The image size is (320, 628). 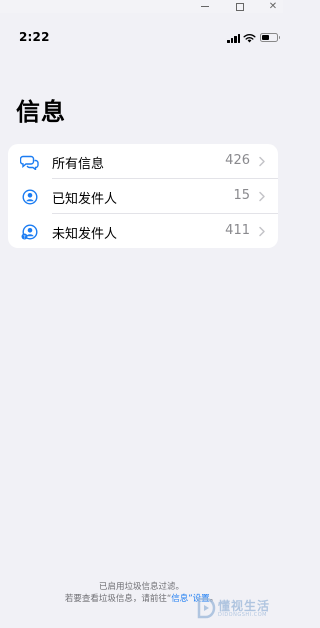 What do you see at coordinates (30, 232) in the screenshot?
I see `person-unknown-icon: ?` at bounding box center [30, 232].